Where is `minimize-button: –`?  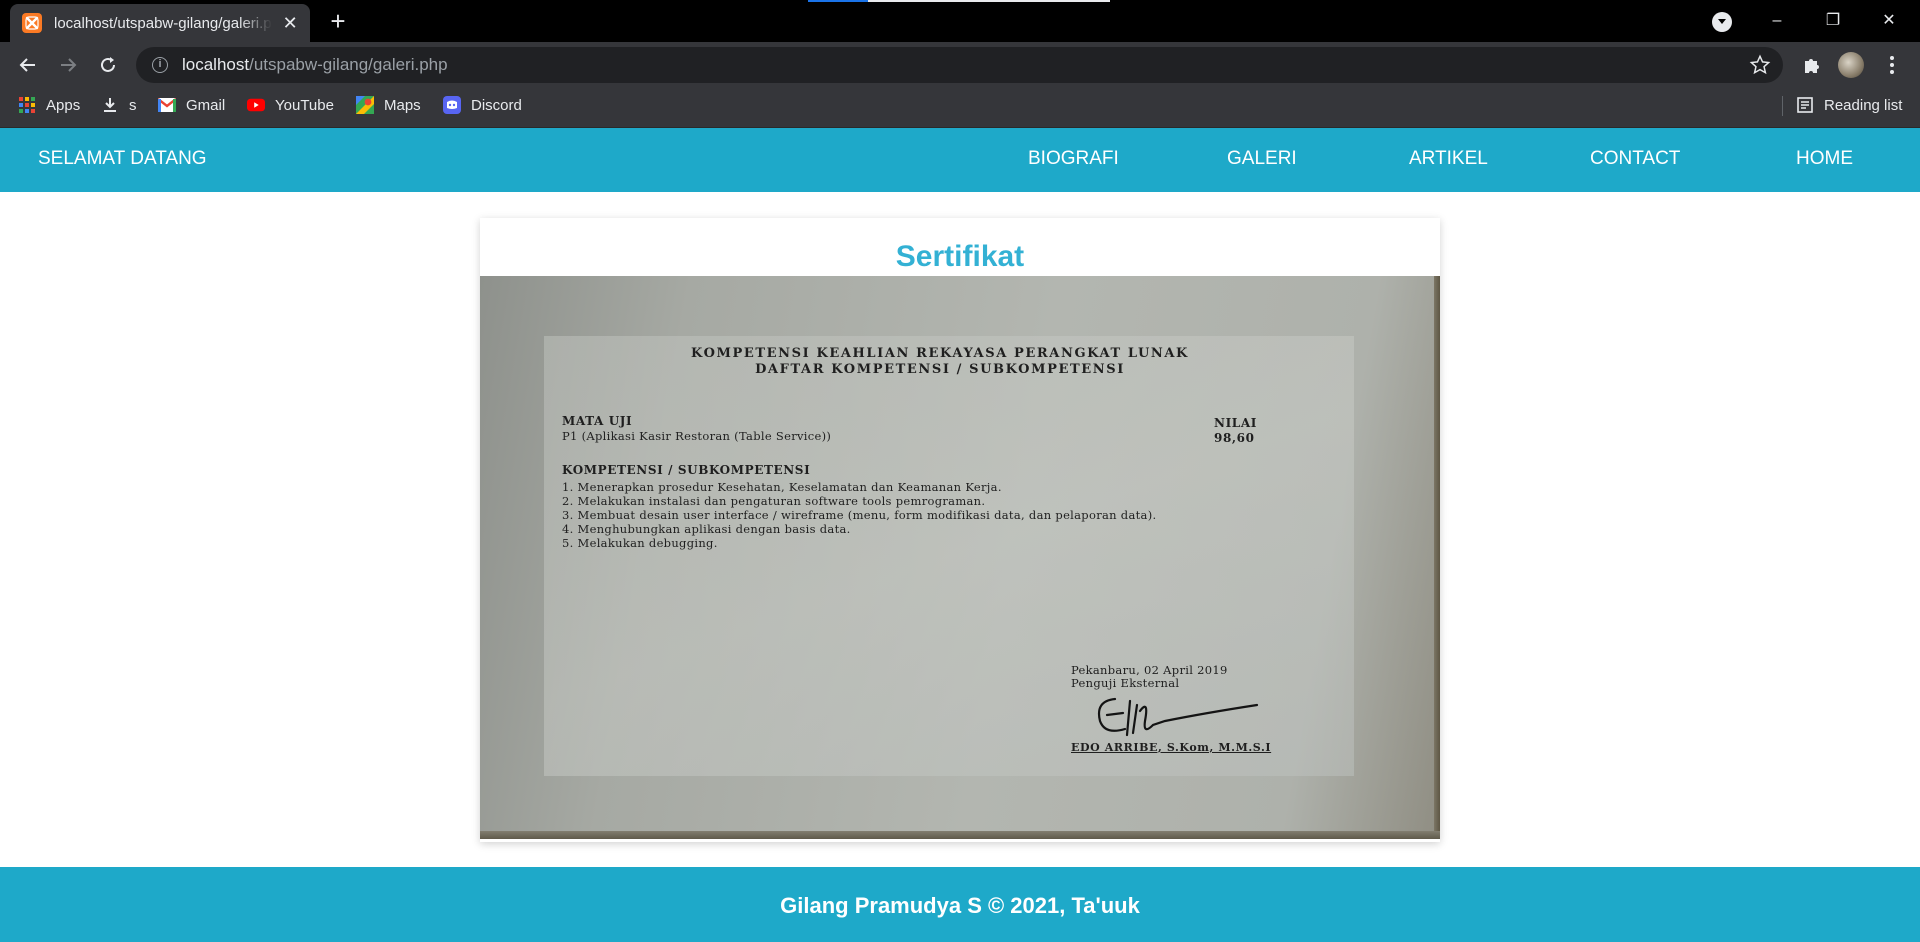
minimize-button: – is located at coordinates (1777, 21).